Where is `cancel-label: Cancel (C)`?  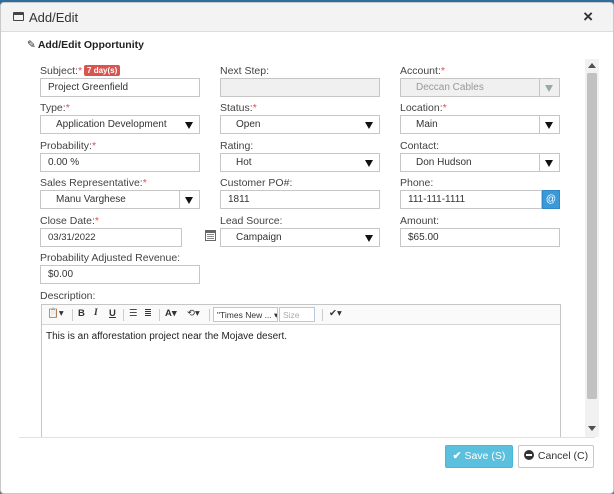 cancel-label: Cancel (C) is located at coordinates (563, 456).